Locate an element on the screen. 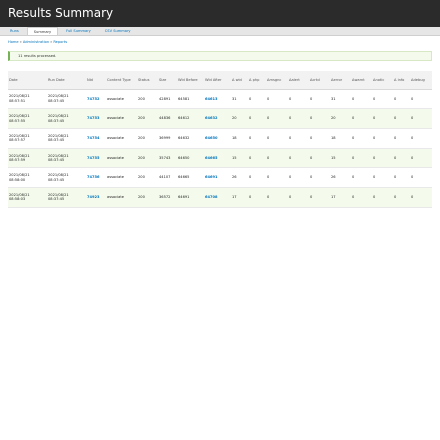 The width and height of the screenshot is (440, 440). tab-full-summary: Full Summary is located at coordinates (78, 31).